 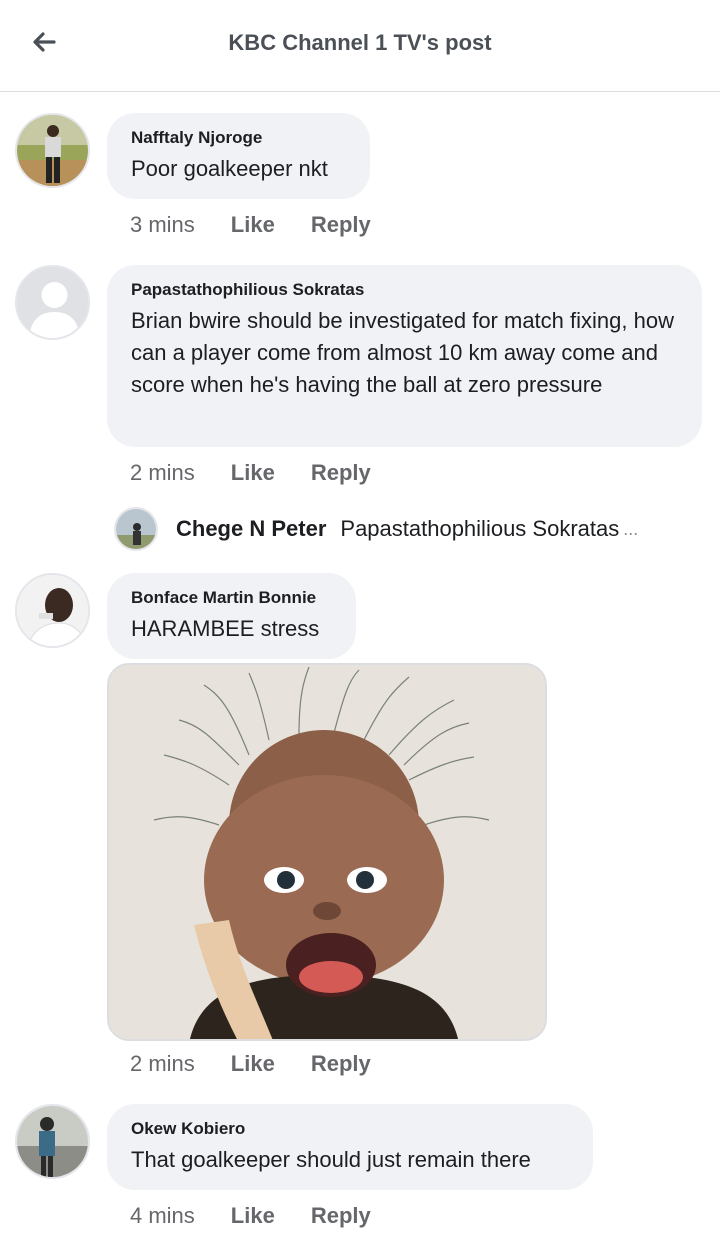 I want to click on default-avatar-icon, so click(x=52, y=302).